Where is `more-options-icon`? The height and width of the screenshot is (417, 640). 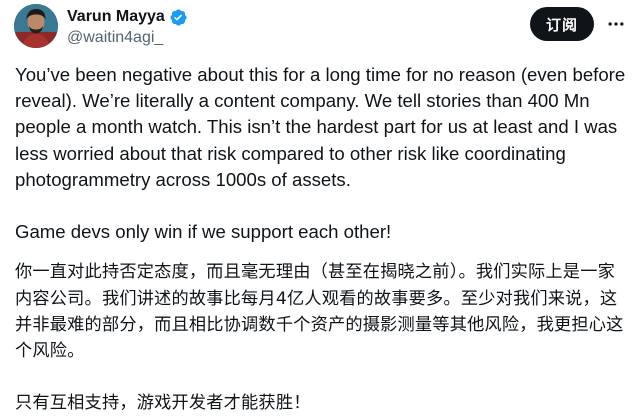 more-options-icon is located at coordinates (616, 24).